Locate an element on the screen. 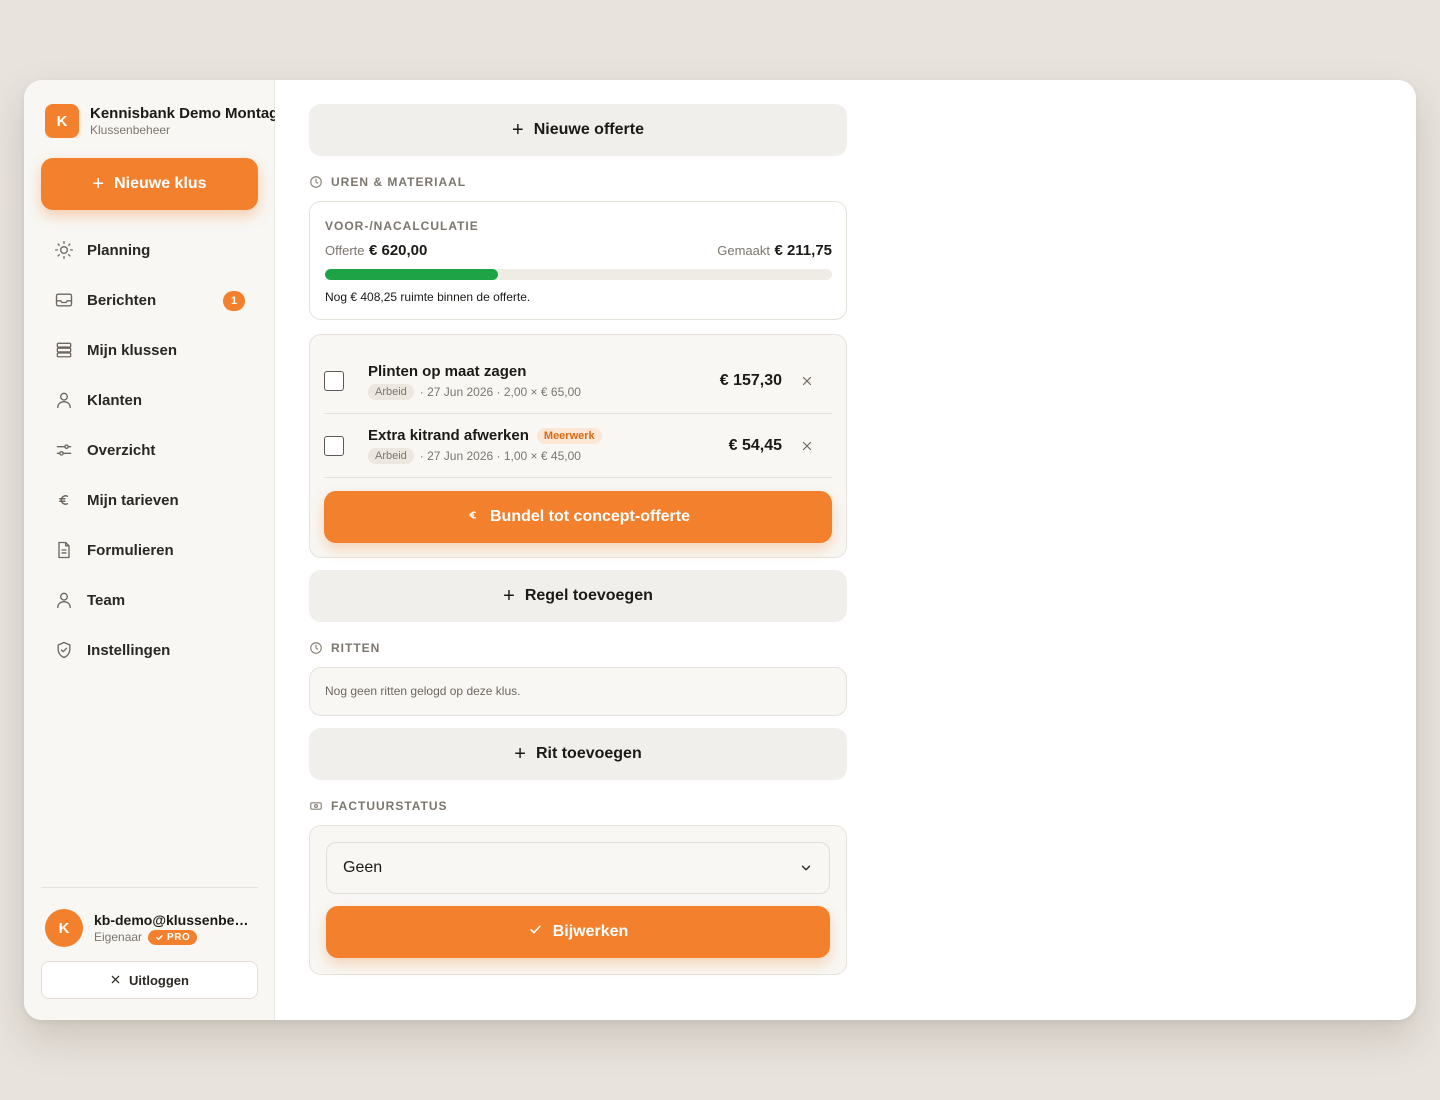 The height and width of the screenshot is (1100, 1440). update-invoice-button: Bijwerken is located at coordinates (578, 932).